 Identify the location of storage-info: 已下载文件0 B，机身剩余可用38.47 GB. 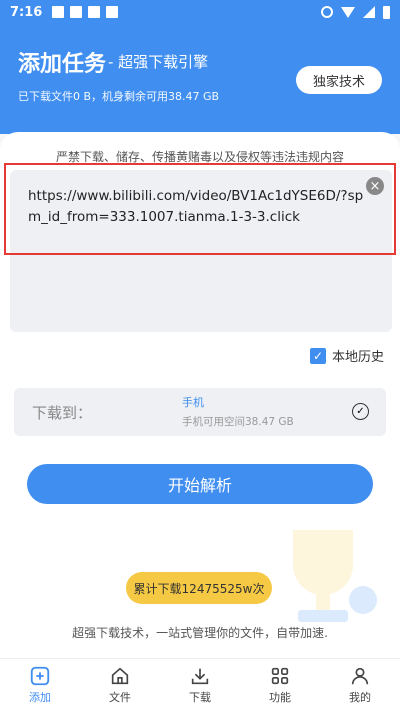
(119, 96).